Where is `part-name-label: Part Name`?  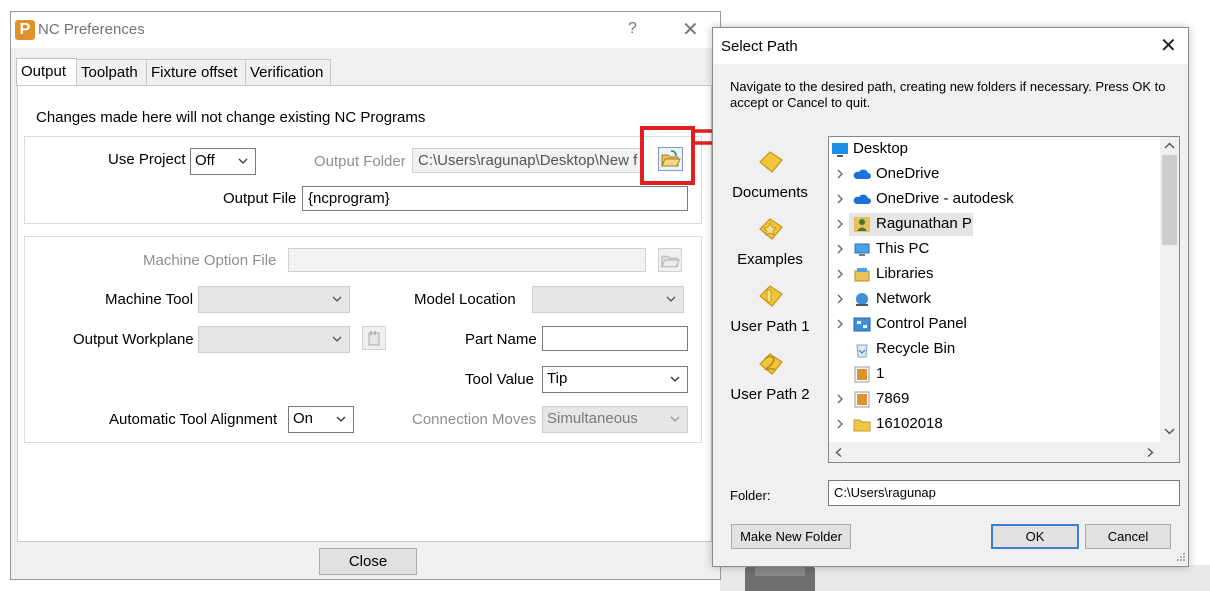 part-name-label: Part Name is located at coordinates (501, 339).